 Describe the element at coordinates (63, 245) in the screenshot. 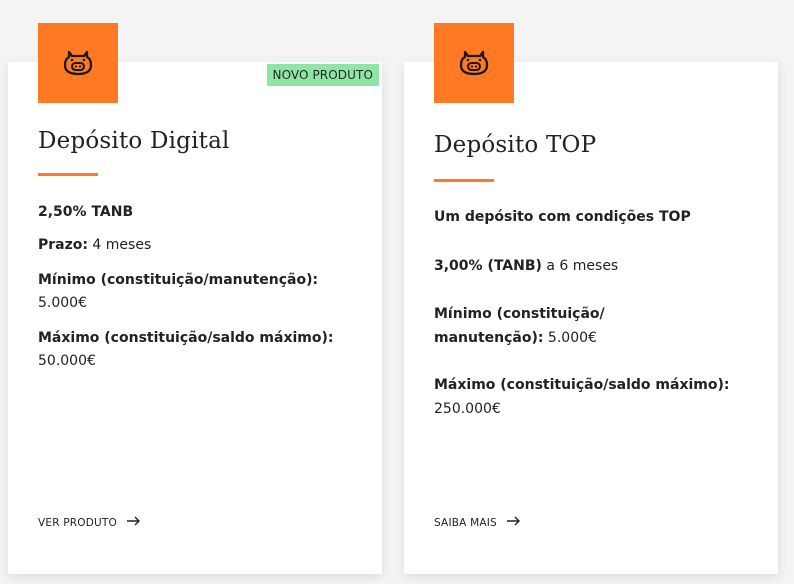

I see `prazo-label: Prazo:` at that location.